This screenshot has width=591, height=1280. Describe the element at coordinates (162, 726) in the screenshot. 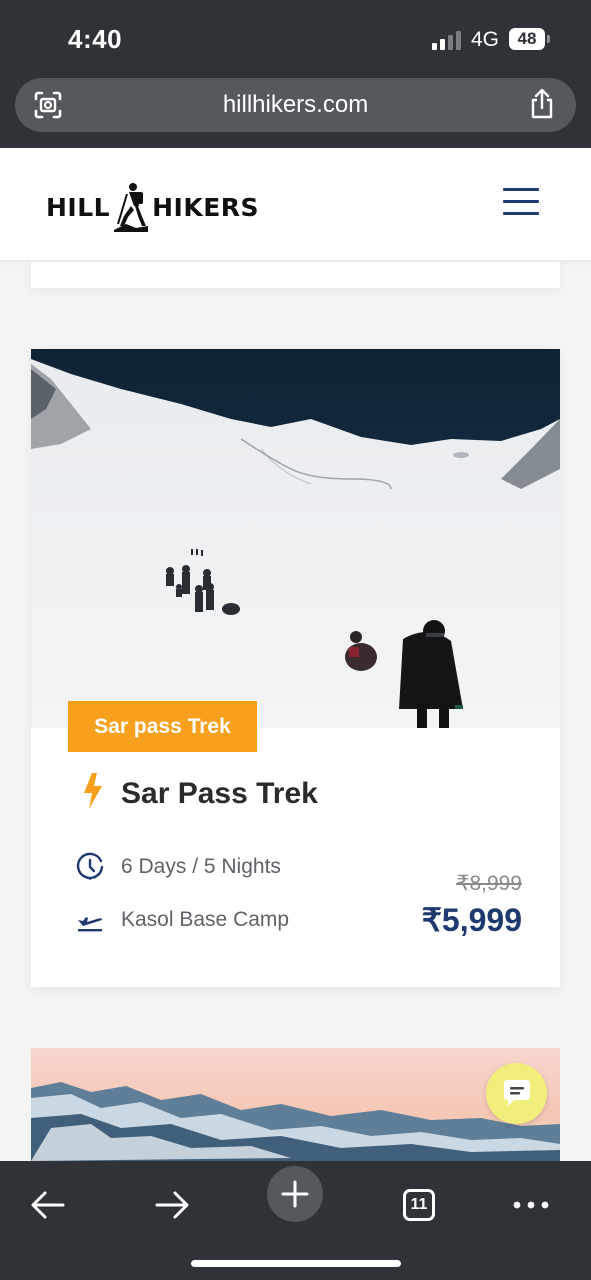

I see `trek-badge: Sar pass Trek` at that location.